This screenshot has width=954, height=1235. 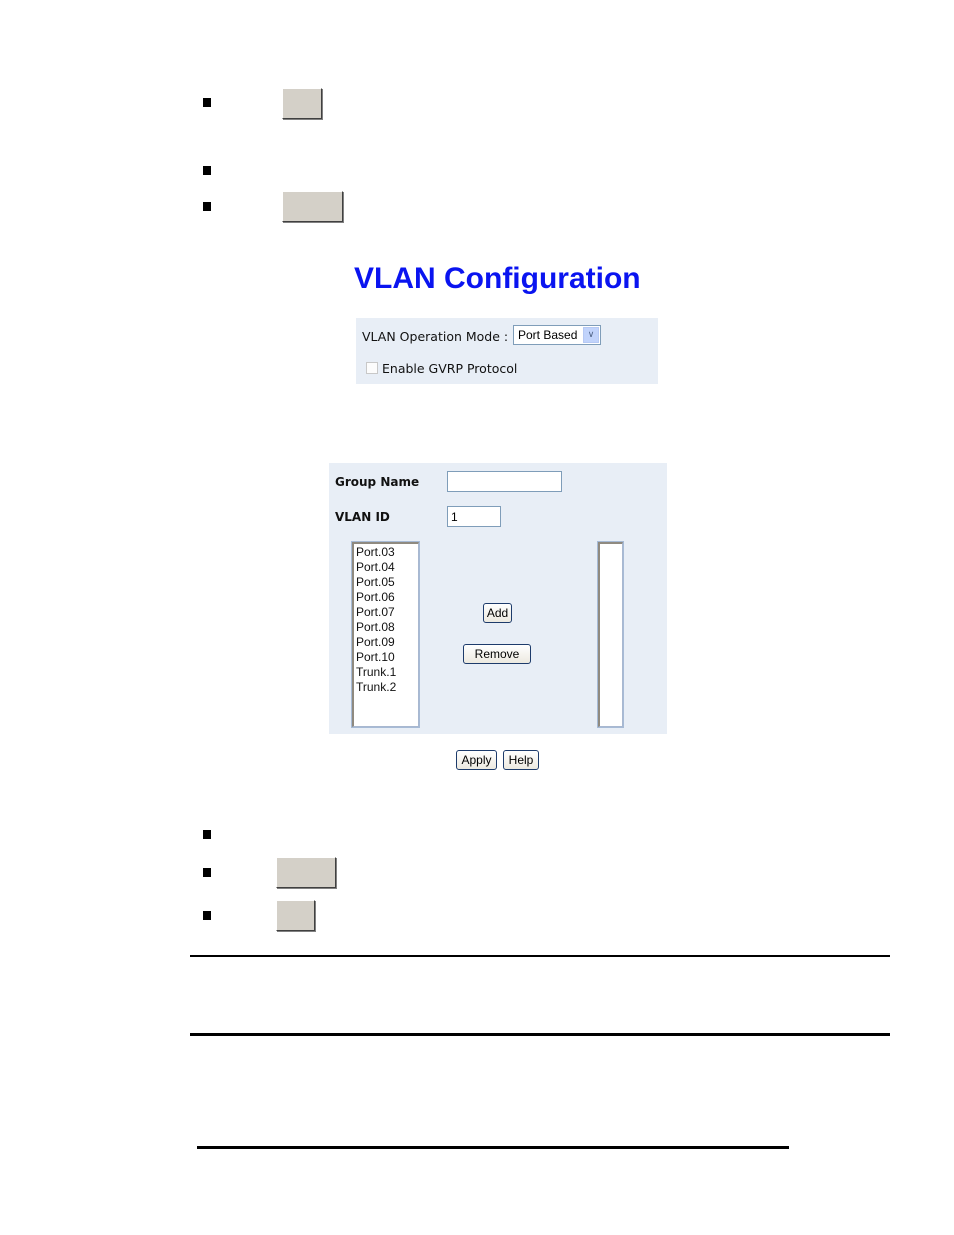 I want to click on port-list-item: Port.07, so click(x=386, y=612).